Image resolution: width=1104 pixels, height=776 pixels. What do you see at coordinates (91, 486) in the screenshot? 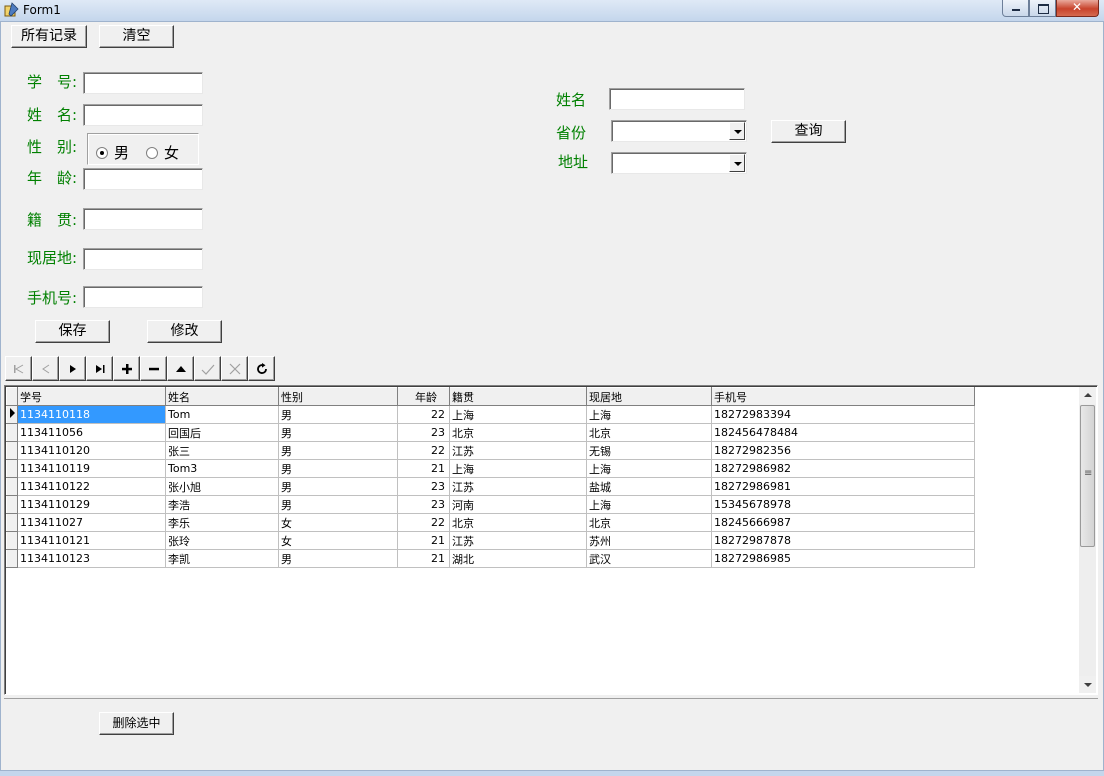
I see `table-cell: 1134110122` at bounding box center [91, 486].